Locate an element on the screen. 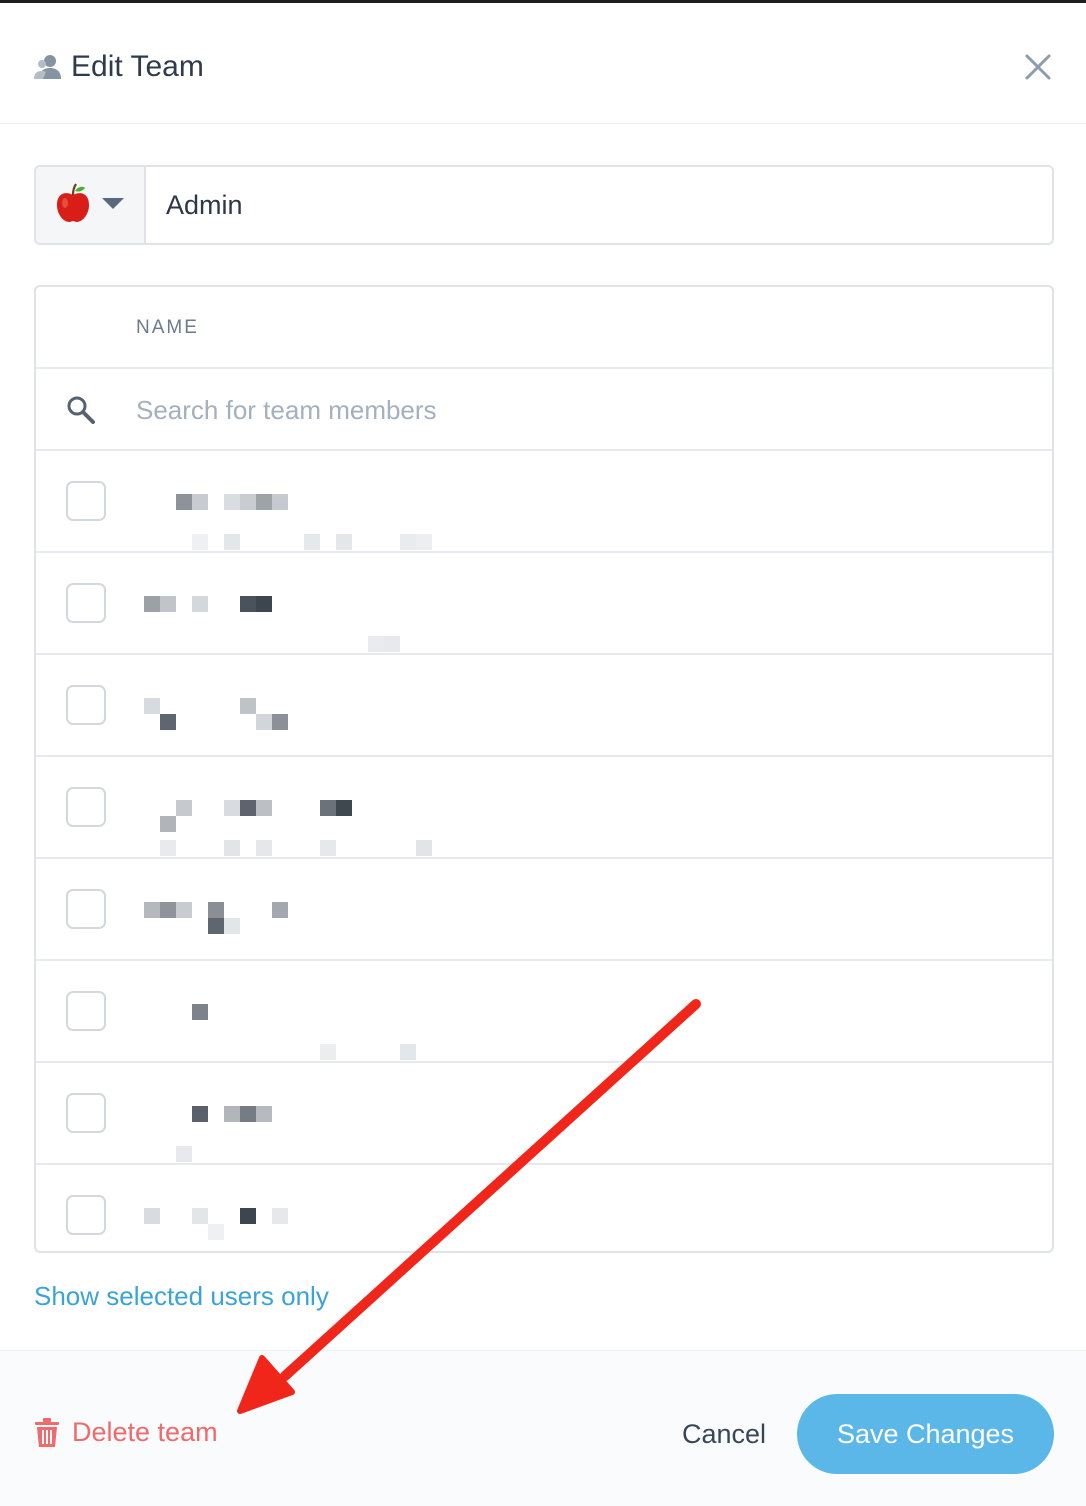 The height and width of the screenshot is (1506, 1086). apple-icon is located at coordinates (73, 202).